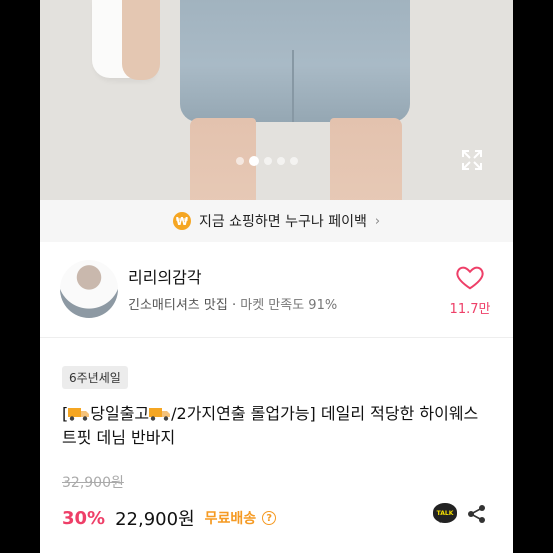 Image resolution: width=553 pixels, height=553 pixels. What do you see at coordinates (366, 159) in the screenshot?
I see `right-leg-illustration` at bounding box center [366, 159].